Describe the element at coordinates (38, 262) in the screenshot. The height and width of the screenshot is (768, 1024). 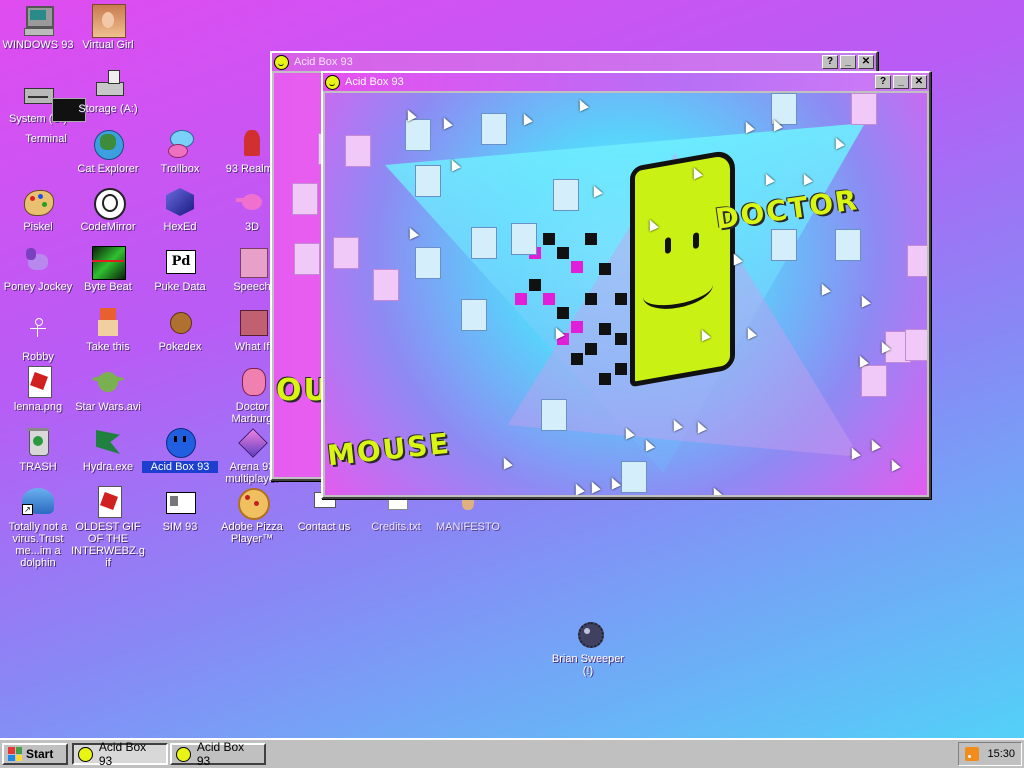
I see `pony-icon` at that location.